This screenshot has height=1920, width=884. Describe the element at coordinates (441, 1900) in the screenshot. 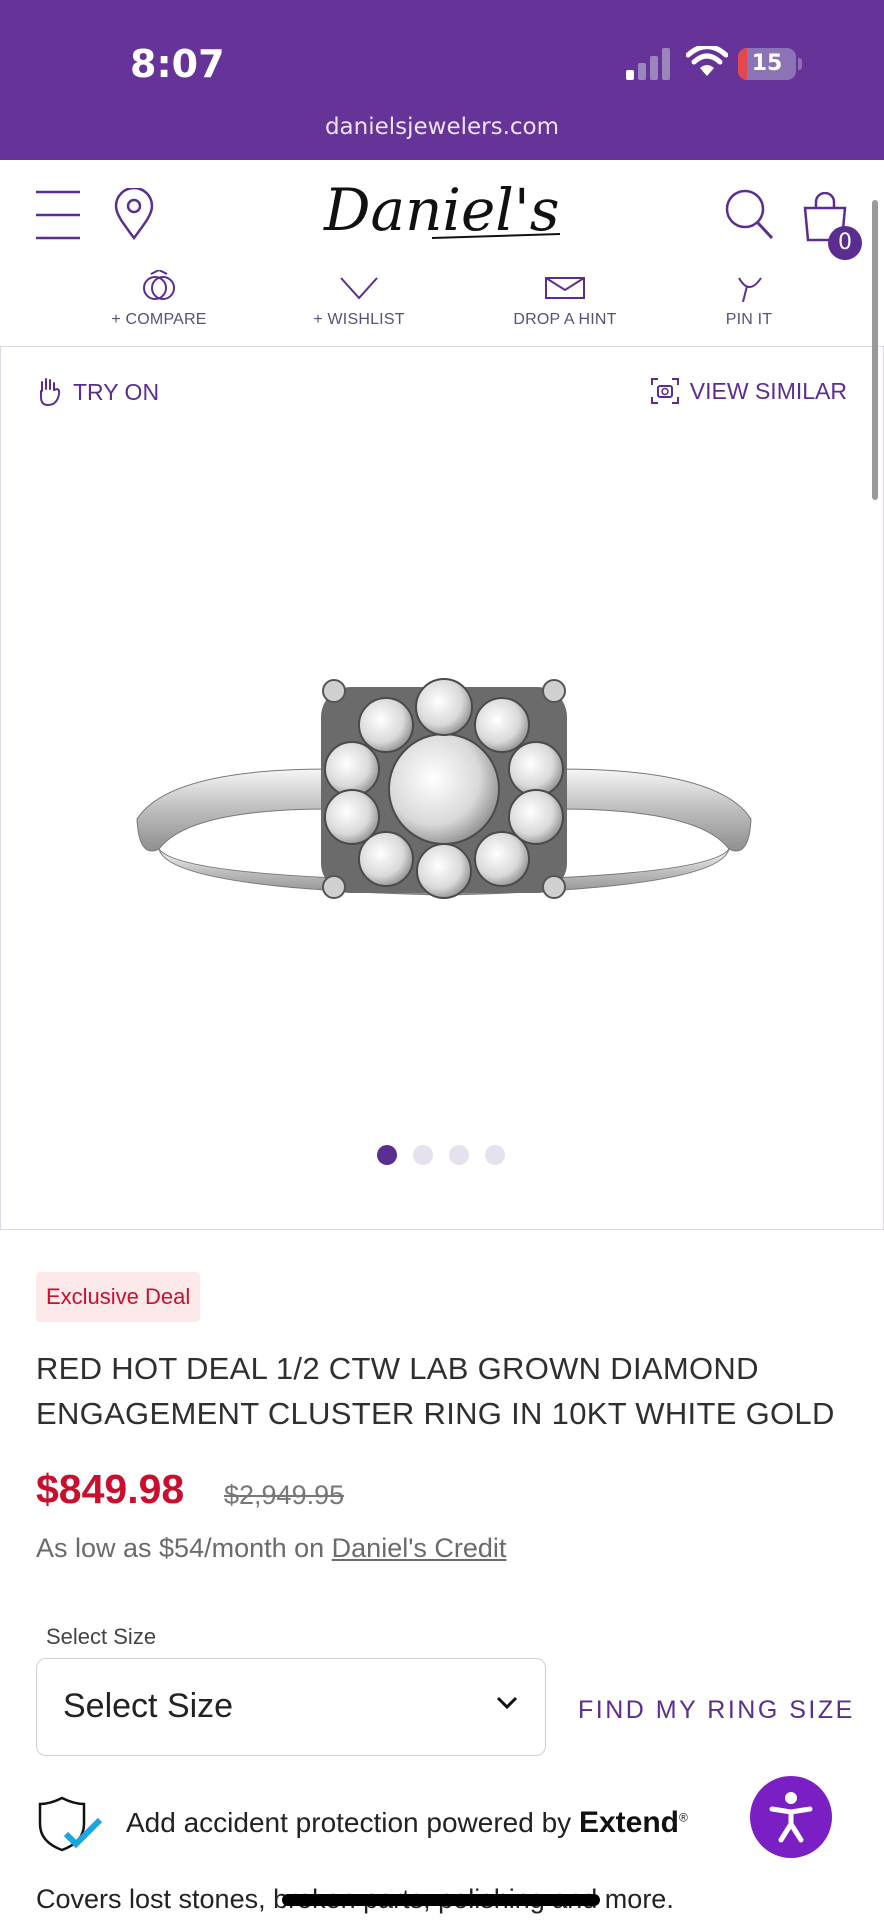

I see `home-indicator` at that location.